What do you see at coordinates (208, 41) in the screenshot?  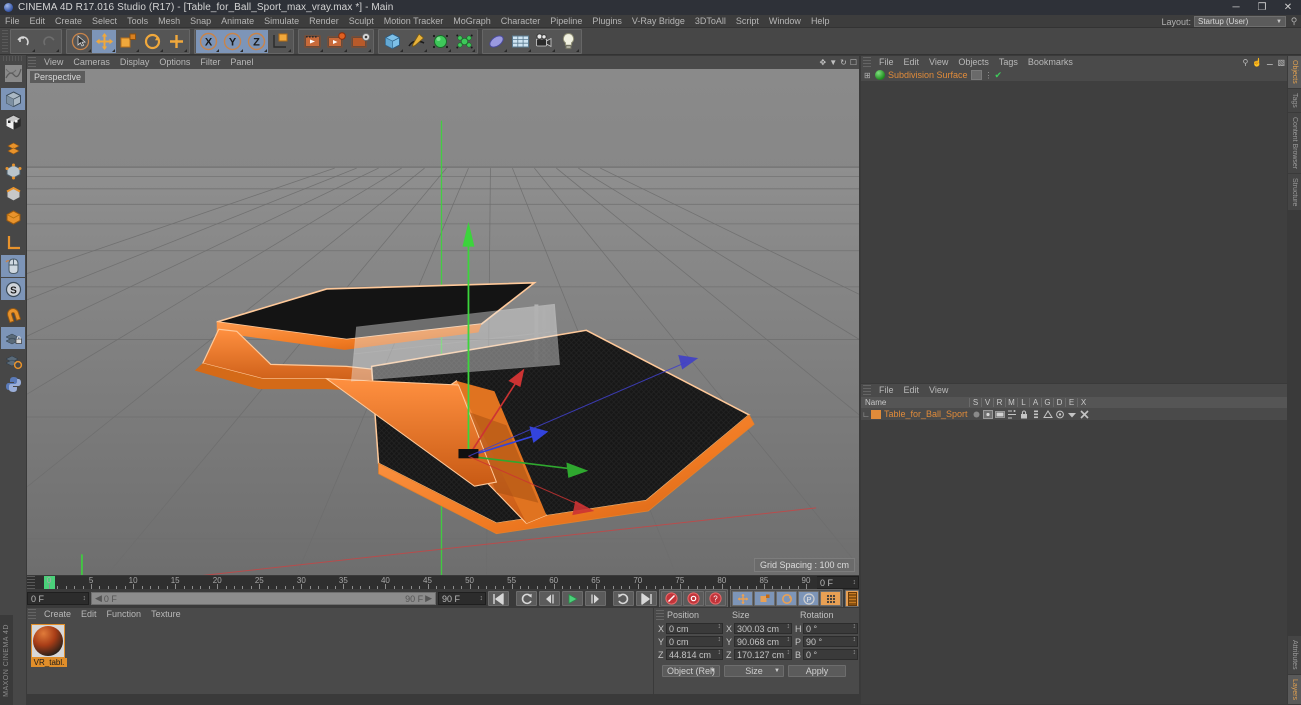 I see `x-axis-icon: X` at bounding box center [208, 41].